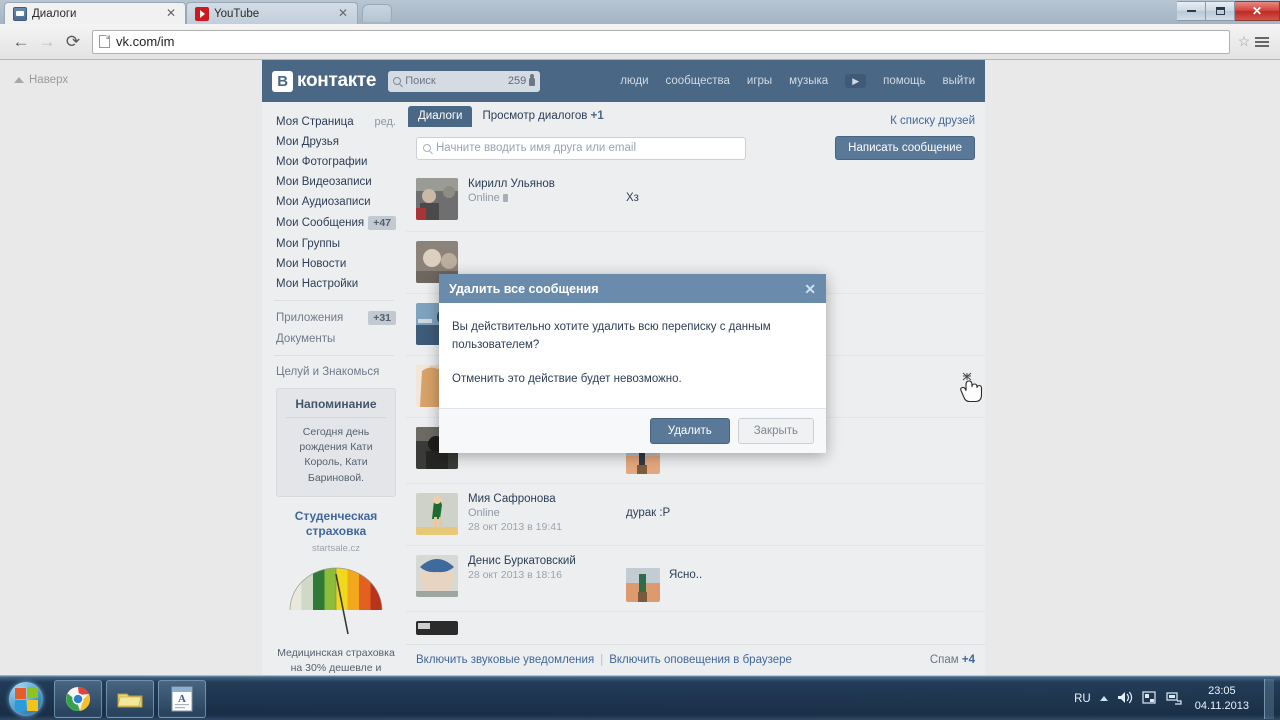 The height and width of the screenshot is (720, 1280). Describe the element at coordinates (1174, 699) in the screenshot. I see `network-icon` at that location.